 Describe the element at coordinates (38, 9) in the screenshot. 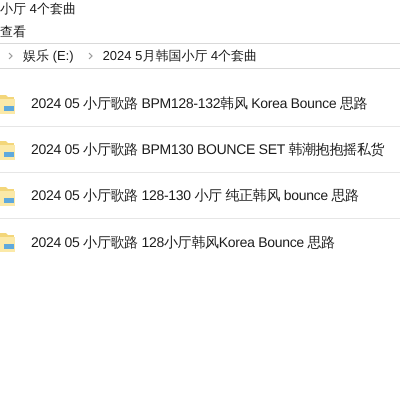

I see `window-title: 小厅 4个套曲` at that location.